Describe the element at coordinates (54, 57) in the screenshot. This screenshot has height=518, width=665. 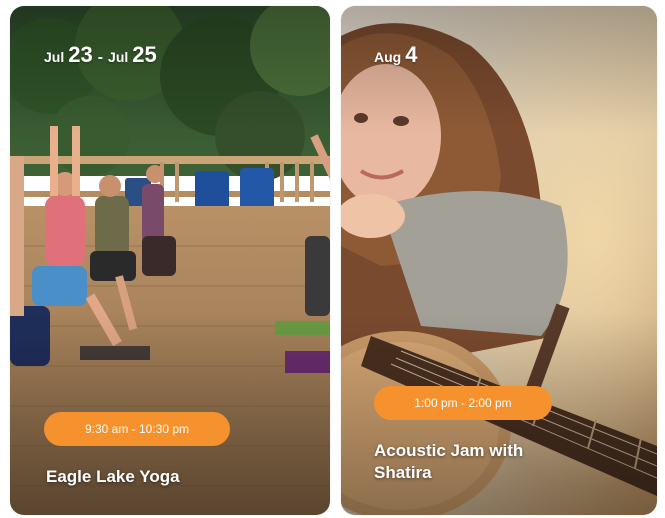
I see `date-start-month: Jul` at that location.